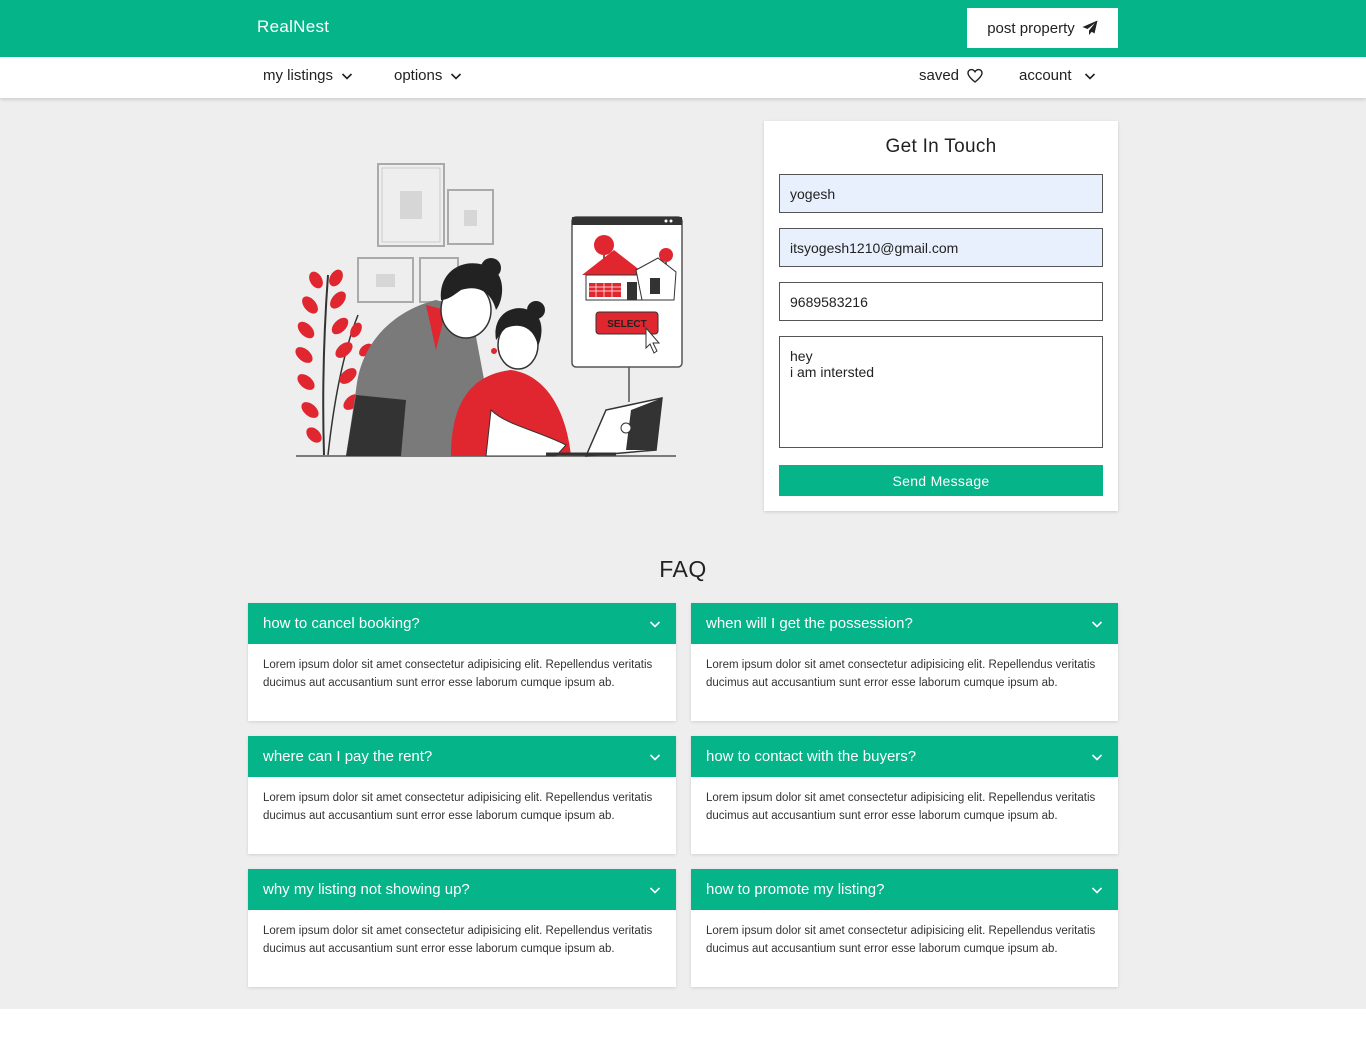 The image size is (1366, 1054). What do you see at coordinates (941, 301) in the screenshot?
I see `phone-input` at bounding box center [941, 301].